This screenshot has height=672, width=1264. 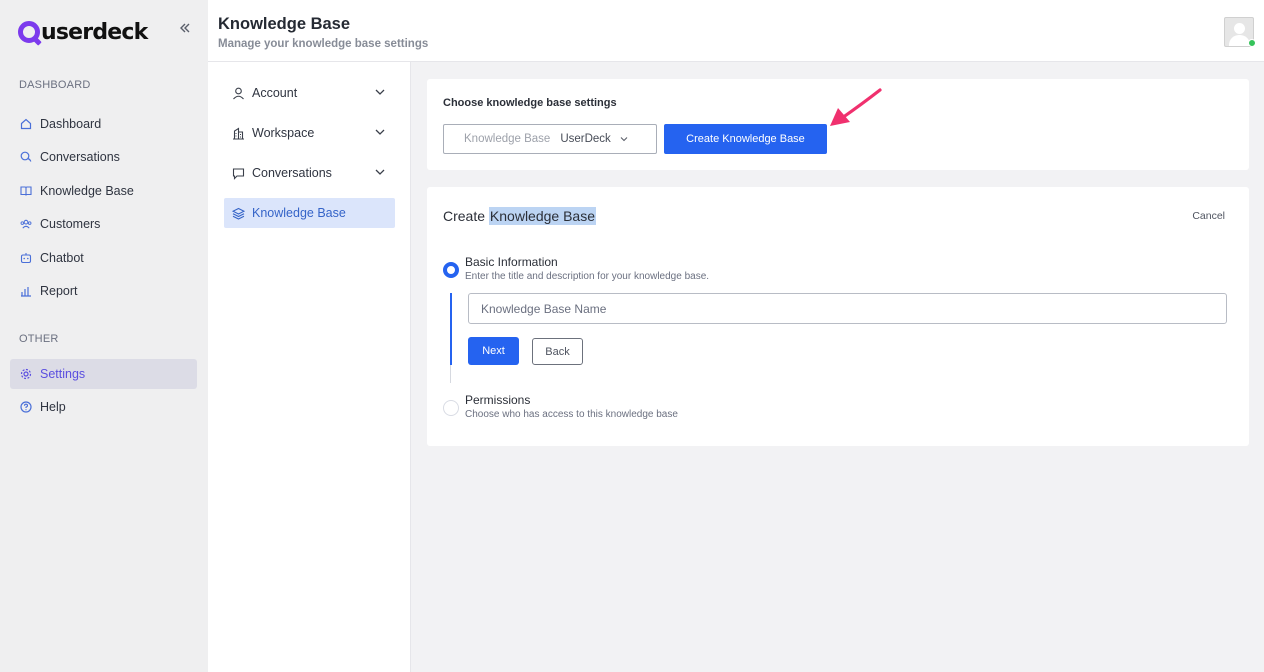 What do you see at coordinates (80, 157) in the screenshot?
I see `sidebar-item-label: Conversations` at bounding box center [80, 157].